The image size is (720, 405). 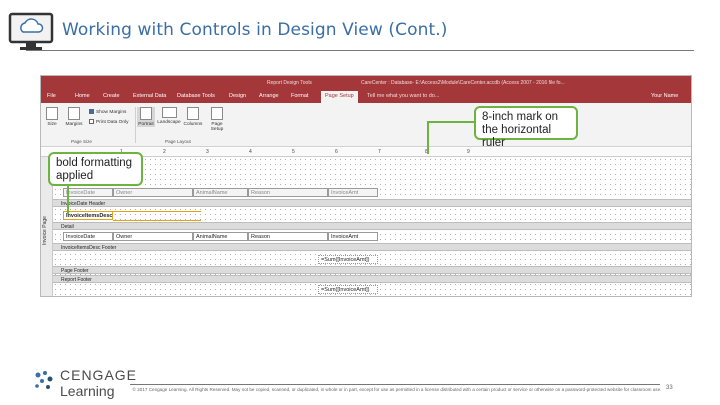 I want to click on landscape-button: Landscape, so click(x=169, y=116).